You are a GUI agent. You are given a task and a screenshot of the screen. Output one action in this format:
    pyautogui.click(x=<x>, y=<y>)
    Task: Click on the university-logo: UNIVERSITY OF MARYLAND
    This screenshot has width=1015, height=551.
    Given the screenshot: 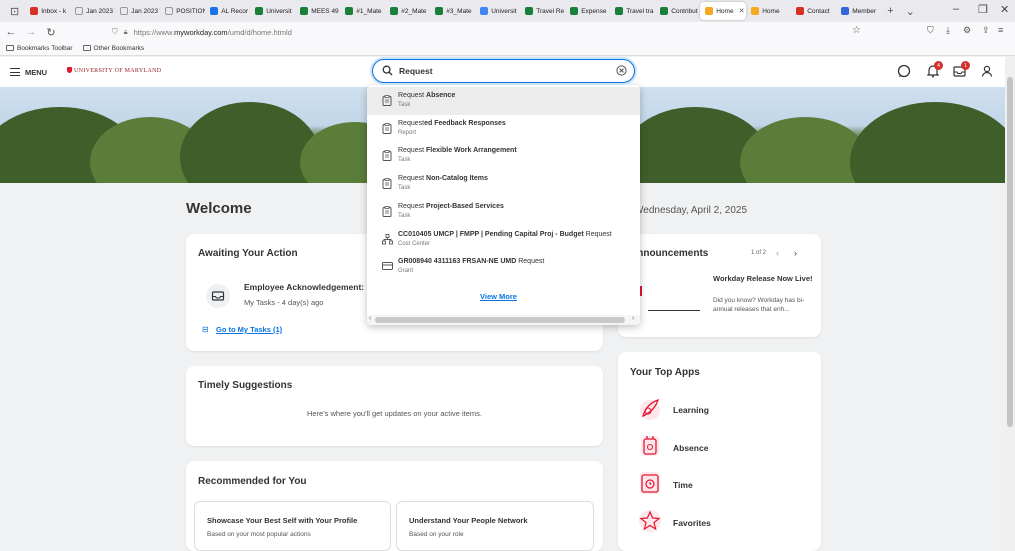 What is the action you would take?
    pyautogui.click(x=114, y=70)
    